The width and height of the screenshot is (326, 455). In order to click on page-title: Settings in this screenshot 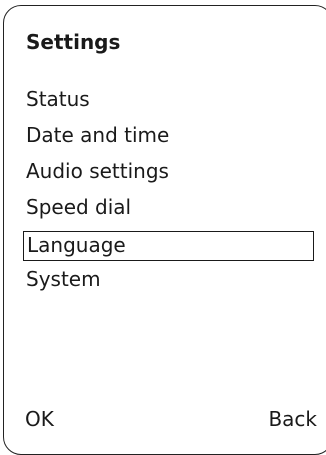, I will do `click(73, 42)`.